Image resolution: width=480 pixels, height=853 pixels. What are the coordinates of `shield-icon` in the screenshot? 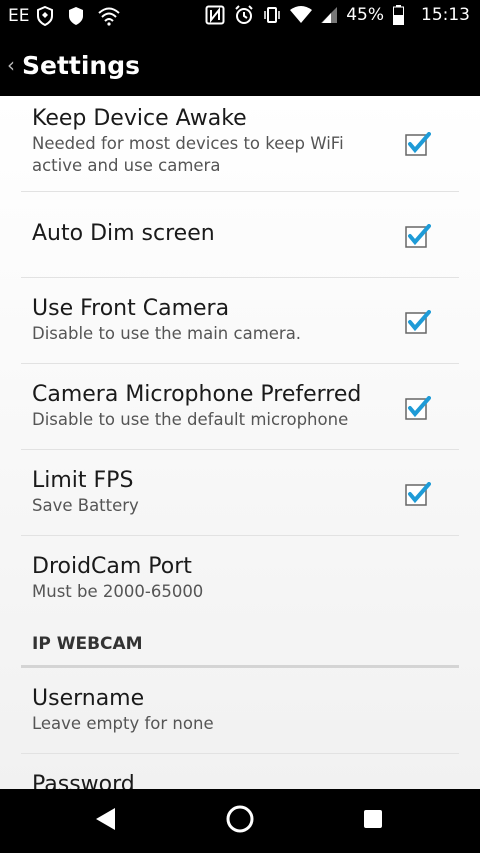 It's located at (45, 16).